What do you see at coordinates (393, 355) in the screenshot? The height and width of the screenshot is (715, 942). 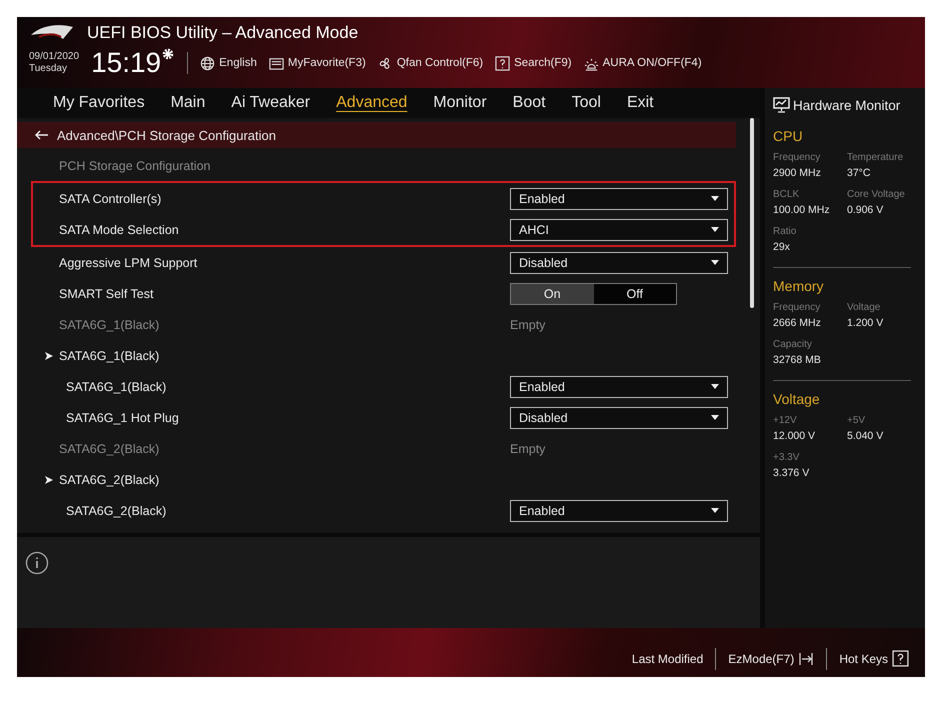 I see `submenu-link: SATA6G_1(Black)` at bounding box center [393, 355].